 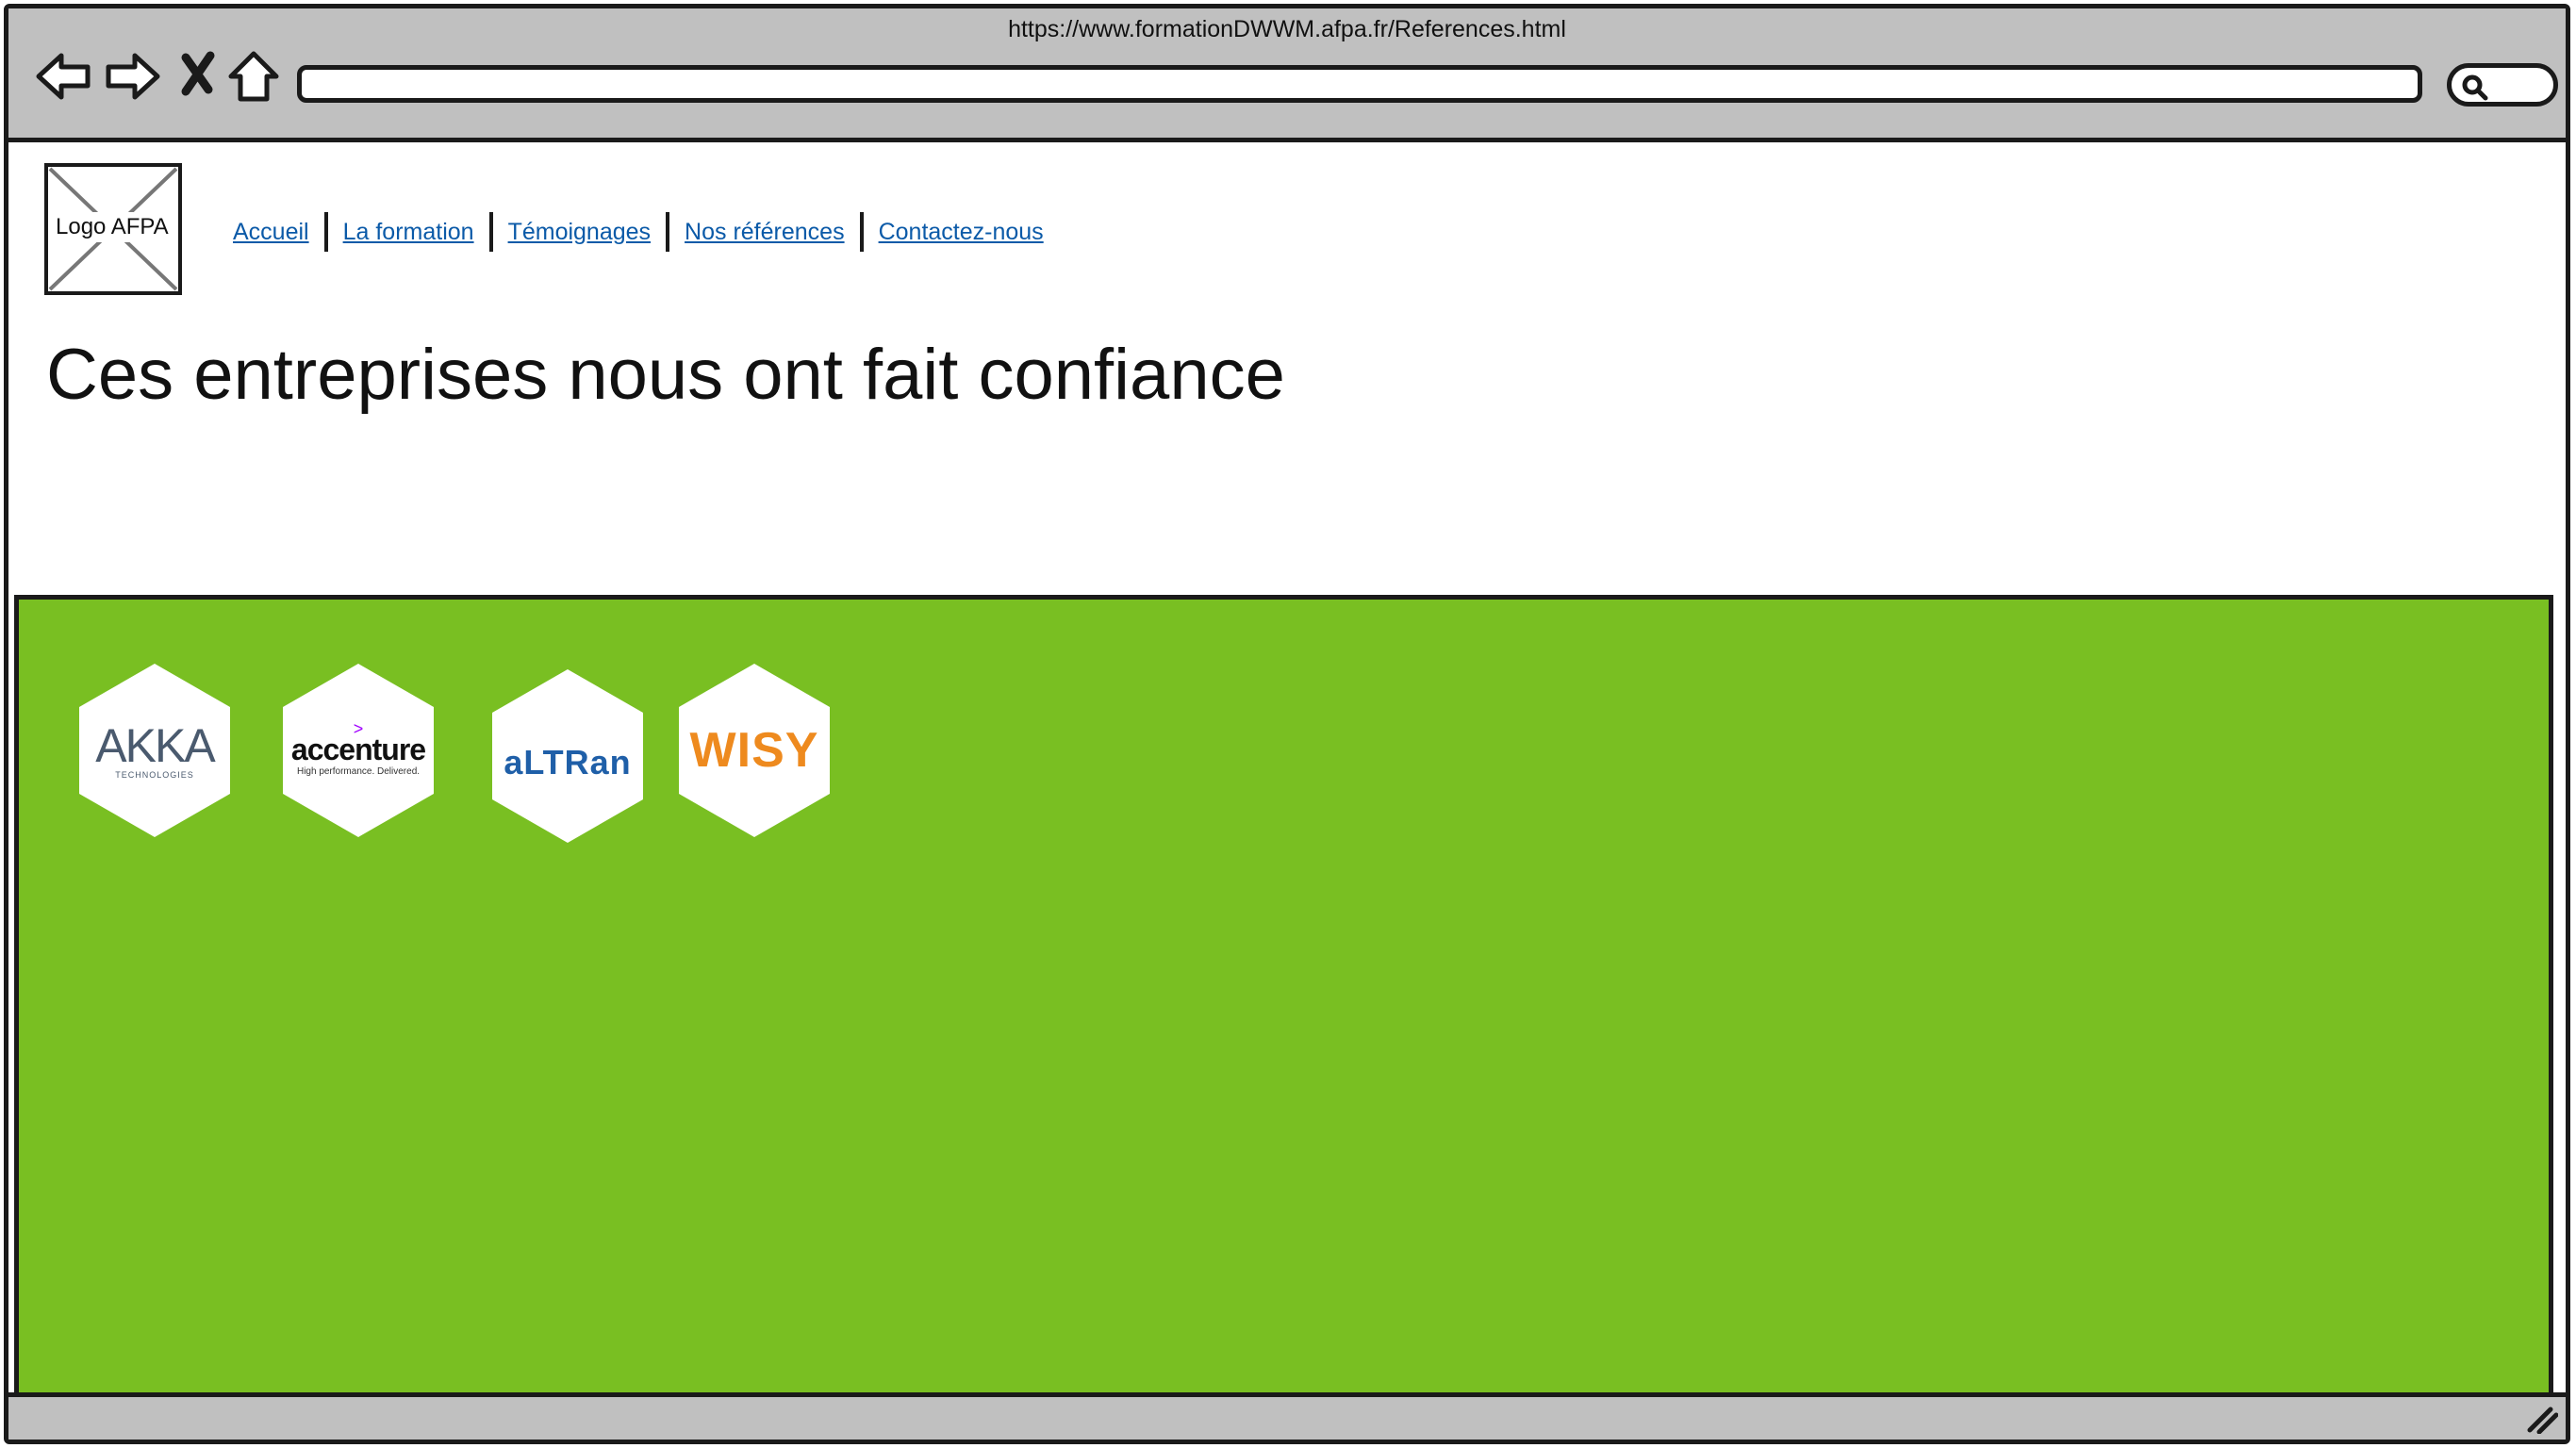 What do you see at coordinates (2475, 87) in the screenshot?
I see `search-icon` at bounding box center [2475, 87].